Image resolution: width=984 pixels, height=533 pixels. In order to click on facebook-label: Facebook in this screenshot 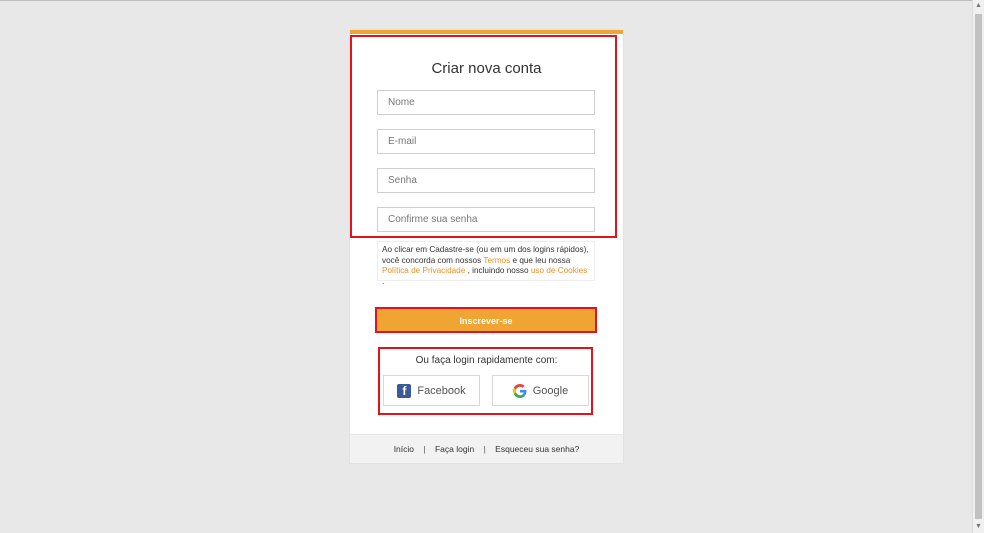, I will do `click(441, 390)`.